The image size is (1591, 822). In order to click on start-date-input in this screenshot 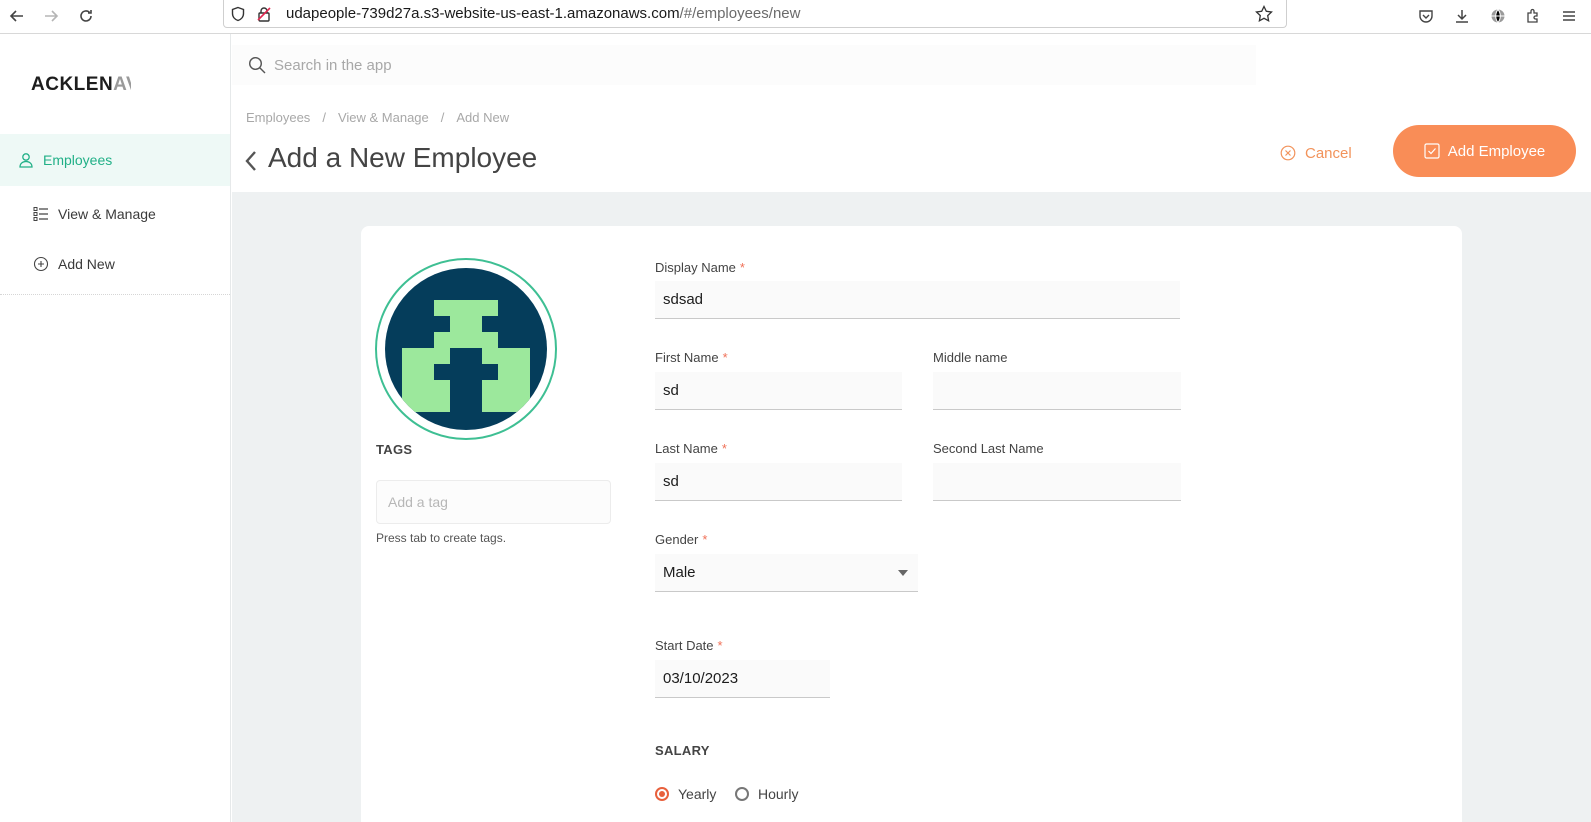, I will do `click(742, 679)`.